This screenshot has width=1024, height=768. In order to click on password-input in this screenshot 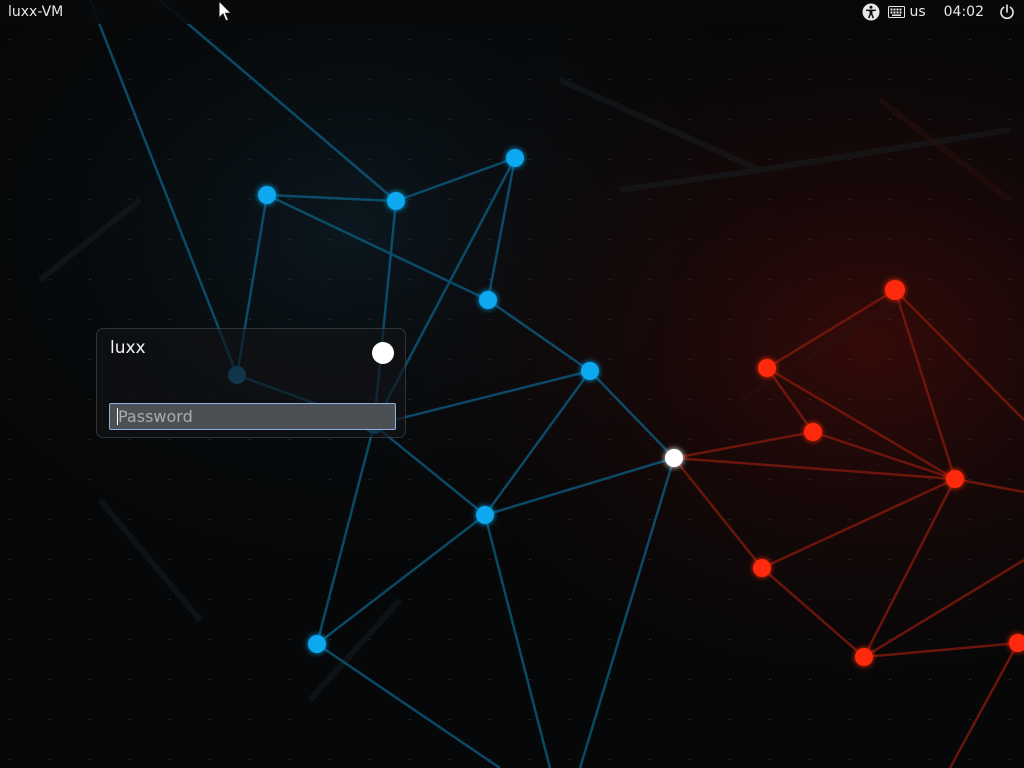, I will do `click(252, 416)`.